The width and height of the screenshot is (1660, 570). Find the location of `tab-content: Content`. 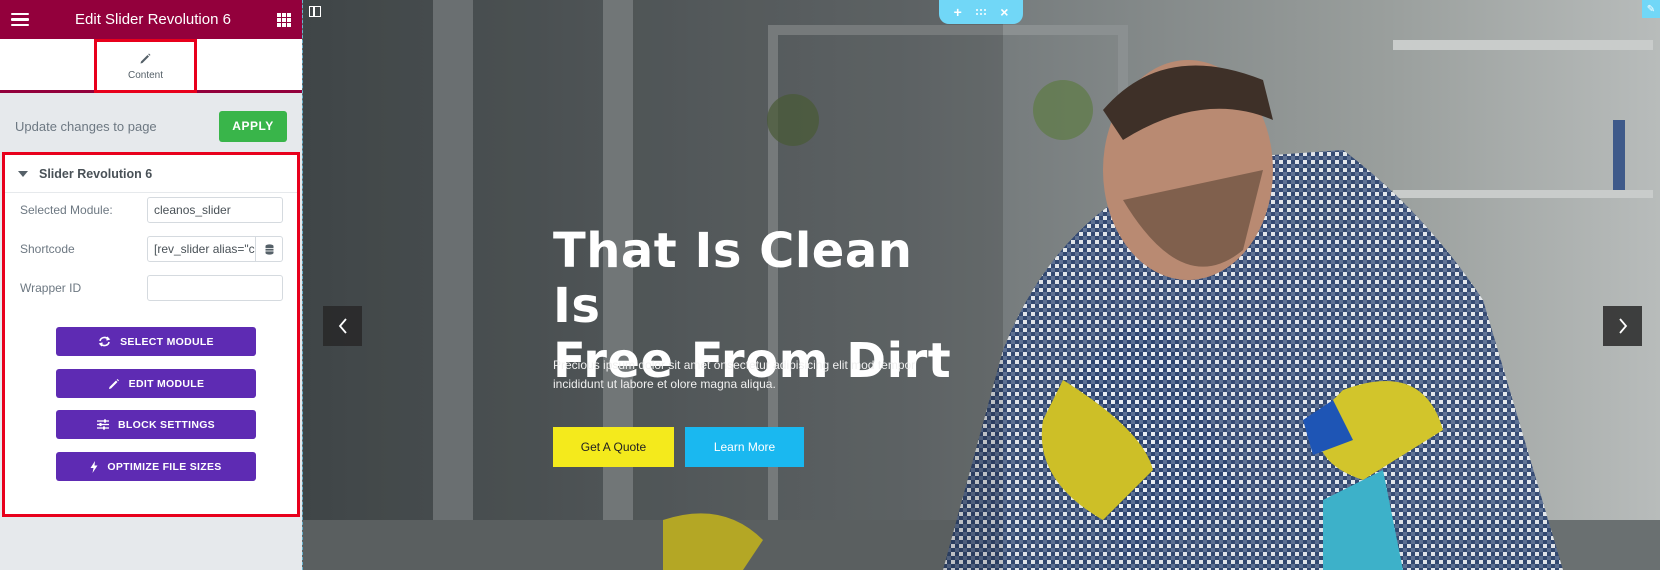

tab-content: Content is located at coordinates (145, 66).